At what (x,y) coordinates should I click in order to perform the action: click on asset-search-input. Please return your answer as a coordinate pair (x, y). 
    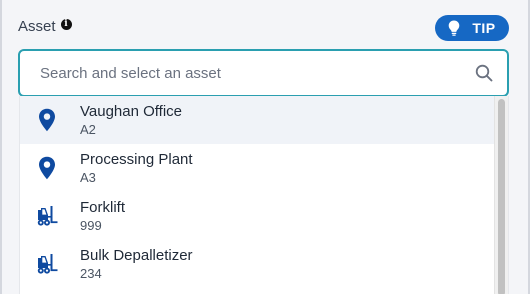
    Looking at the image, I should click on (257, 73).